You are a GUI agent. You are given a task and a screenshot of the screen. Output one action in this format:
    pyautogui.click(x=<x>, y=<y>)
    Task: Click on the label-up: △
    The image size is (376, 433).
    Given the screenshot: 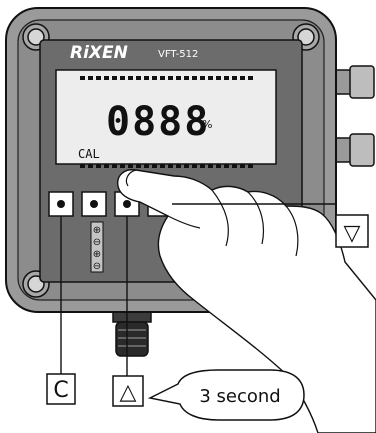 What is the action you would take?
    pyautogui.click(x=128, y=391)
    